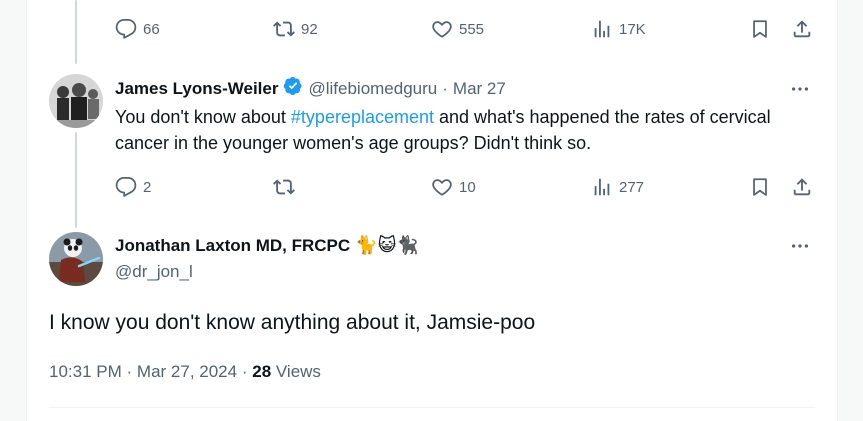 This screenshot has width=863, height=421. I want to click on main-header: Jonathan Laxton MD, FRCPC 🐈😺🐈‍⬛, so click(267, 245).